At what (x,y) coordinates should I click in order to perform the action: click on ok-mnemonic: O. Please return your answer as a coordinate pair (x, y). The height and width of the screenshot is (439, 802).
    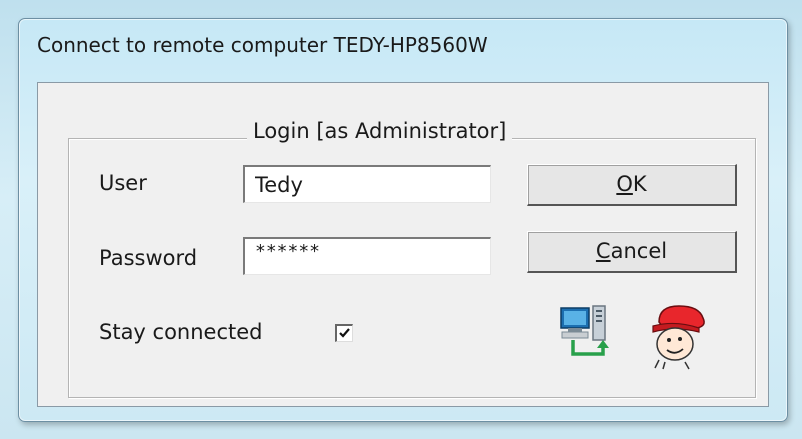
    Looking at the image, I should click on (624, 184).